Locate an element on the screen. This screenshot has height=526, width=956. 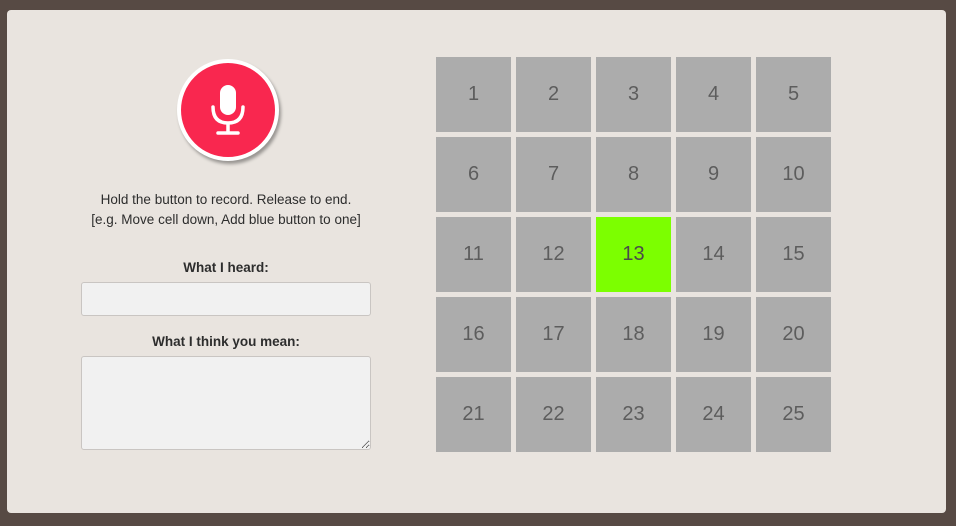
grid-cell-17: 17 is located at coordinates (553, 334).